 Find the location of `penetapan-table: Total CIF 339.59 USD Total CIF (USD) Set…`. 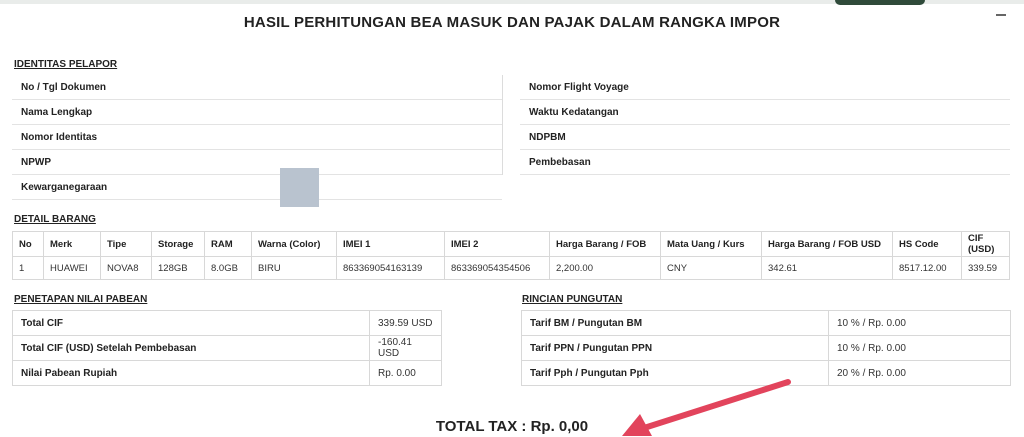

penetapan-table: Total CIF 339.59 USD Total CIF (USD) Set… is located at coordinates (227, 348).